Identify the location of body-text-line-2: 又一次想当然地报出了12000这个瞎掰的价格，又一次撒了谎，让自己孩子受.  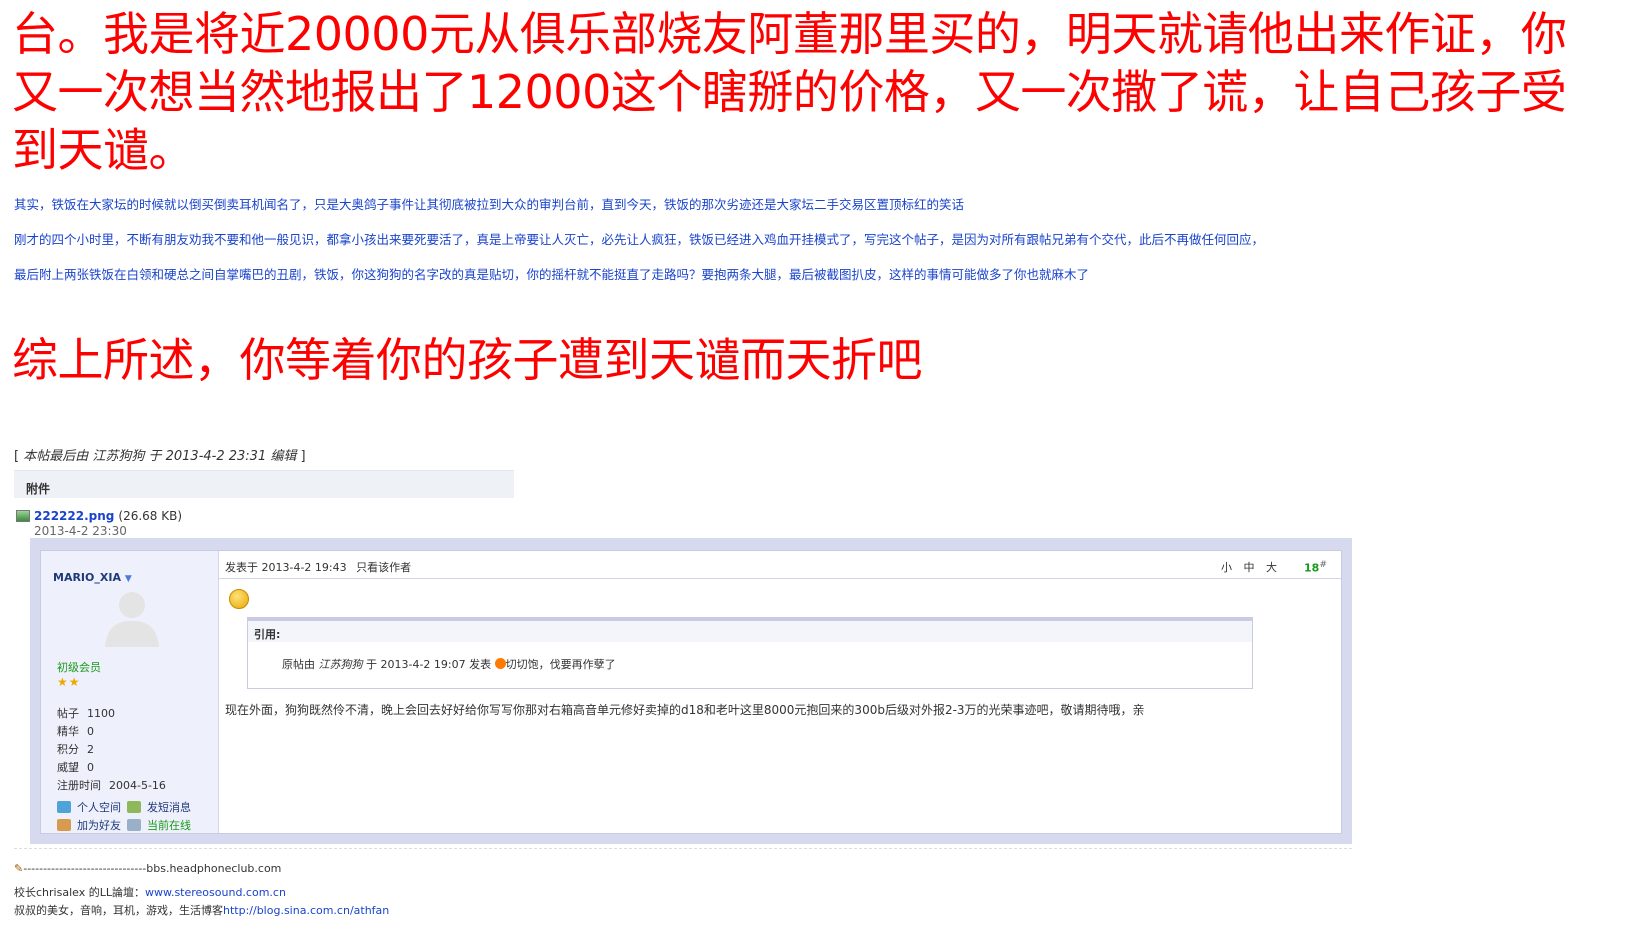
(789, 92).